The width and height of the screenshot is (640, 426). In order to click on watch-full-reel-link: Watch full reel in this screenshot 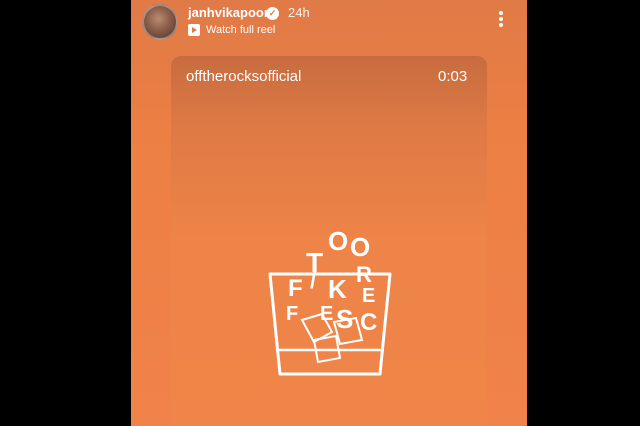, I will do `click(231, 30)`.